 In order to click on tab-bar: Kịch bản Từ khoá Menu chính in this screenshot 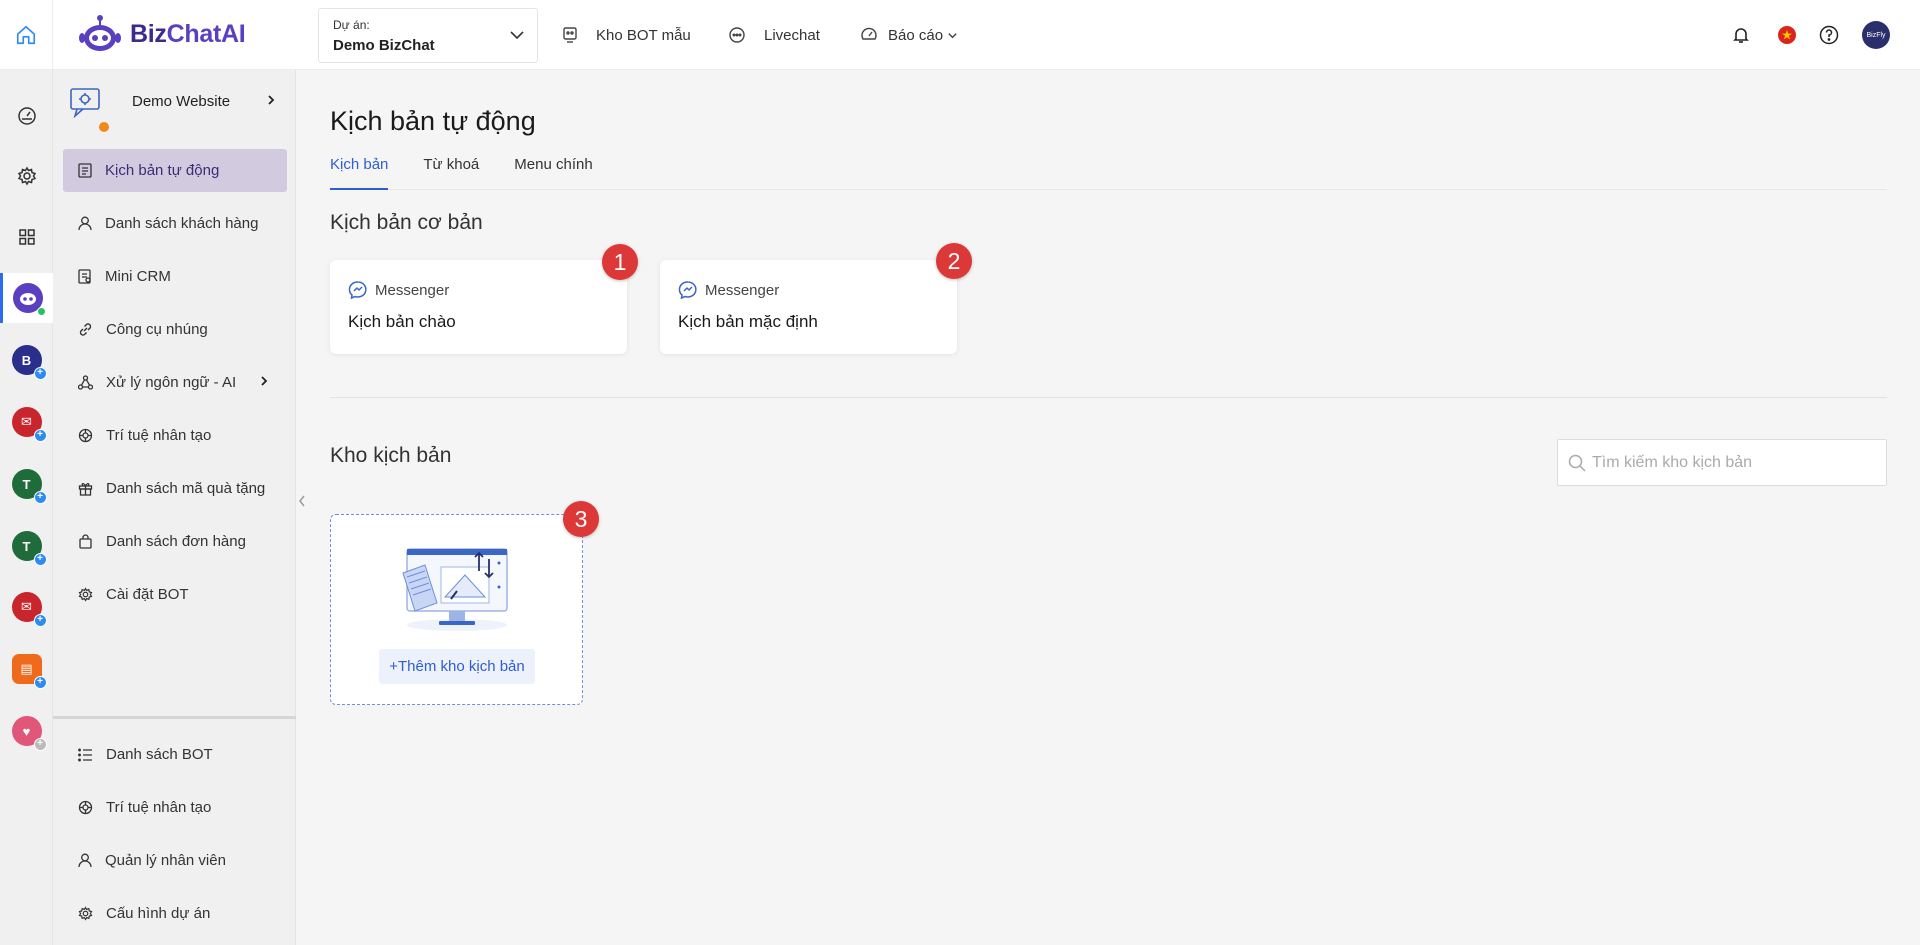, I will do `click(1108, 173)`.